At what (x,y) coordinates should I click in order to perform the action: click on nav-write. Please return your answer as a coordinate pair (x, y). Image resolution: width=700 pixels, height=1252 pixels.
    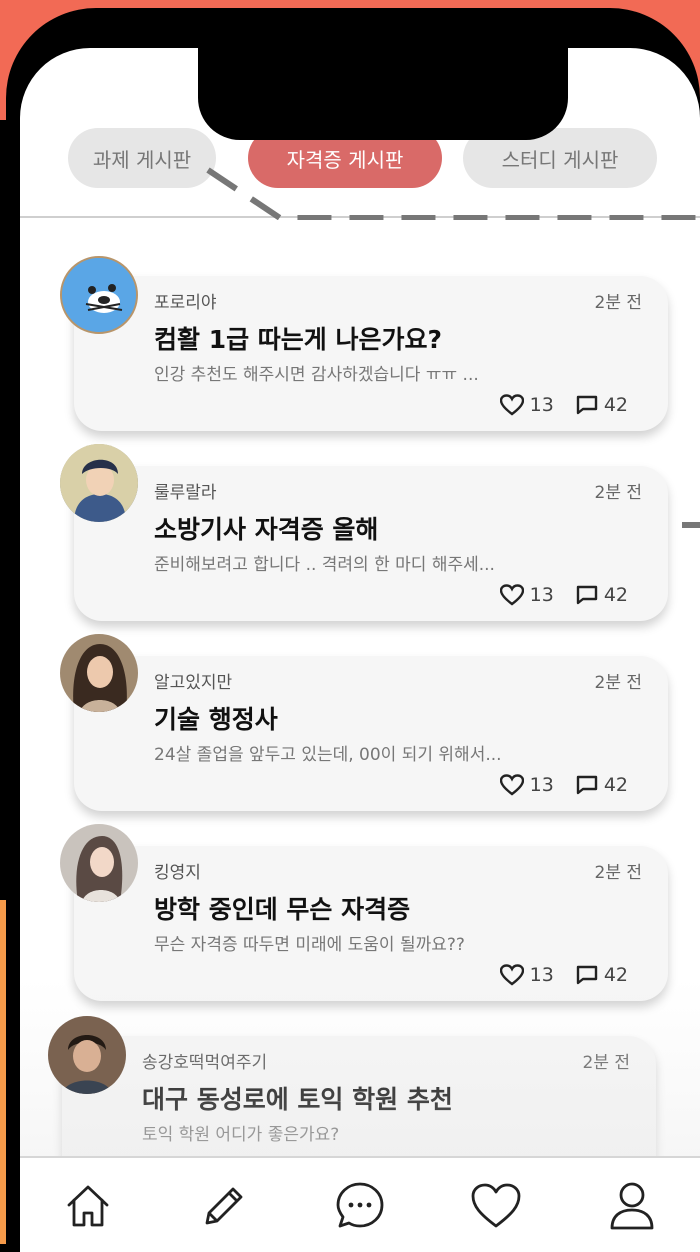
    Looking at the image, I should click on (224, 1206).